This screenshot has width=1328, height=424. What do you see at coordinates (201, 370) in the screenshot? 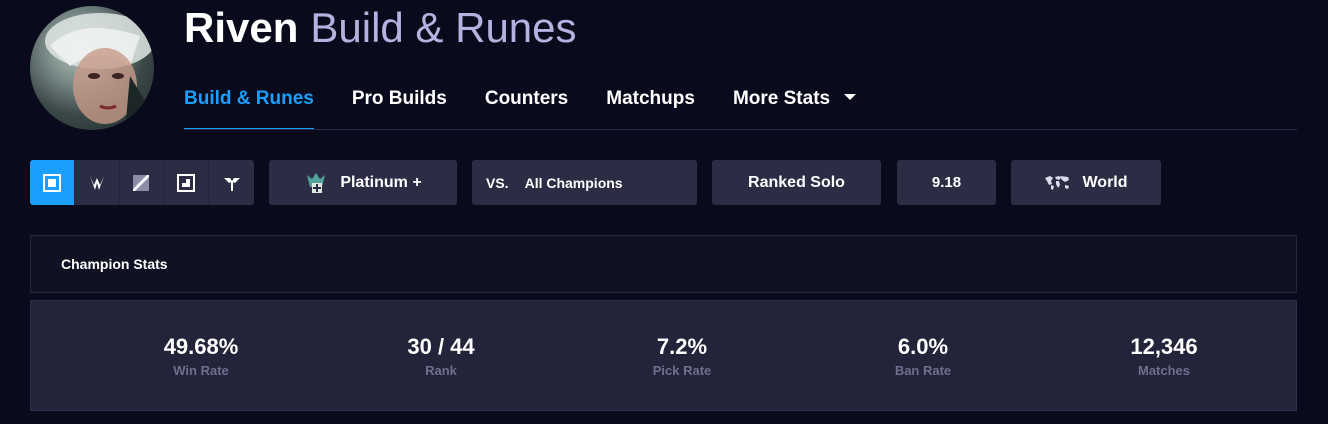
I see `stat-label: Win Rate` at bounding box center [201, 370].